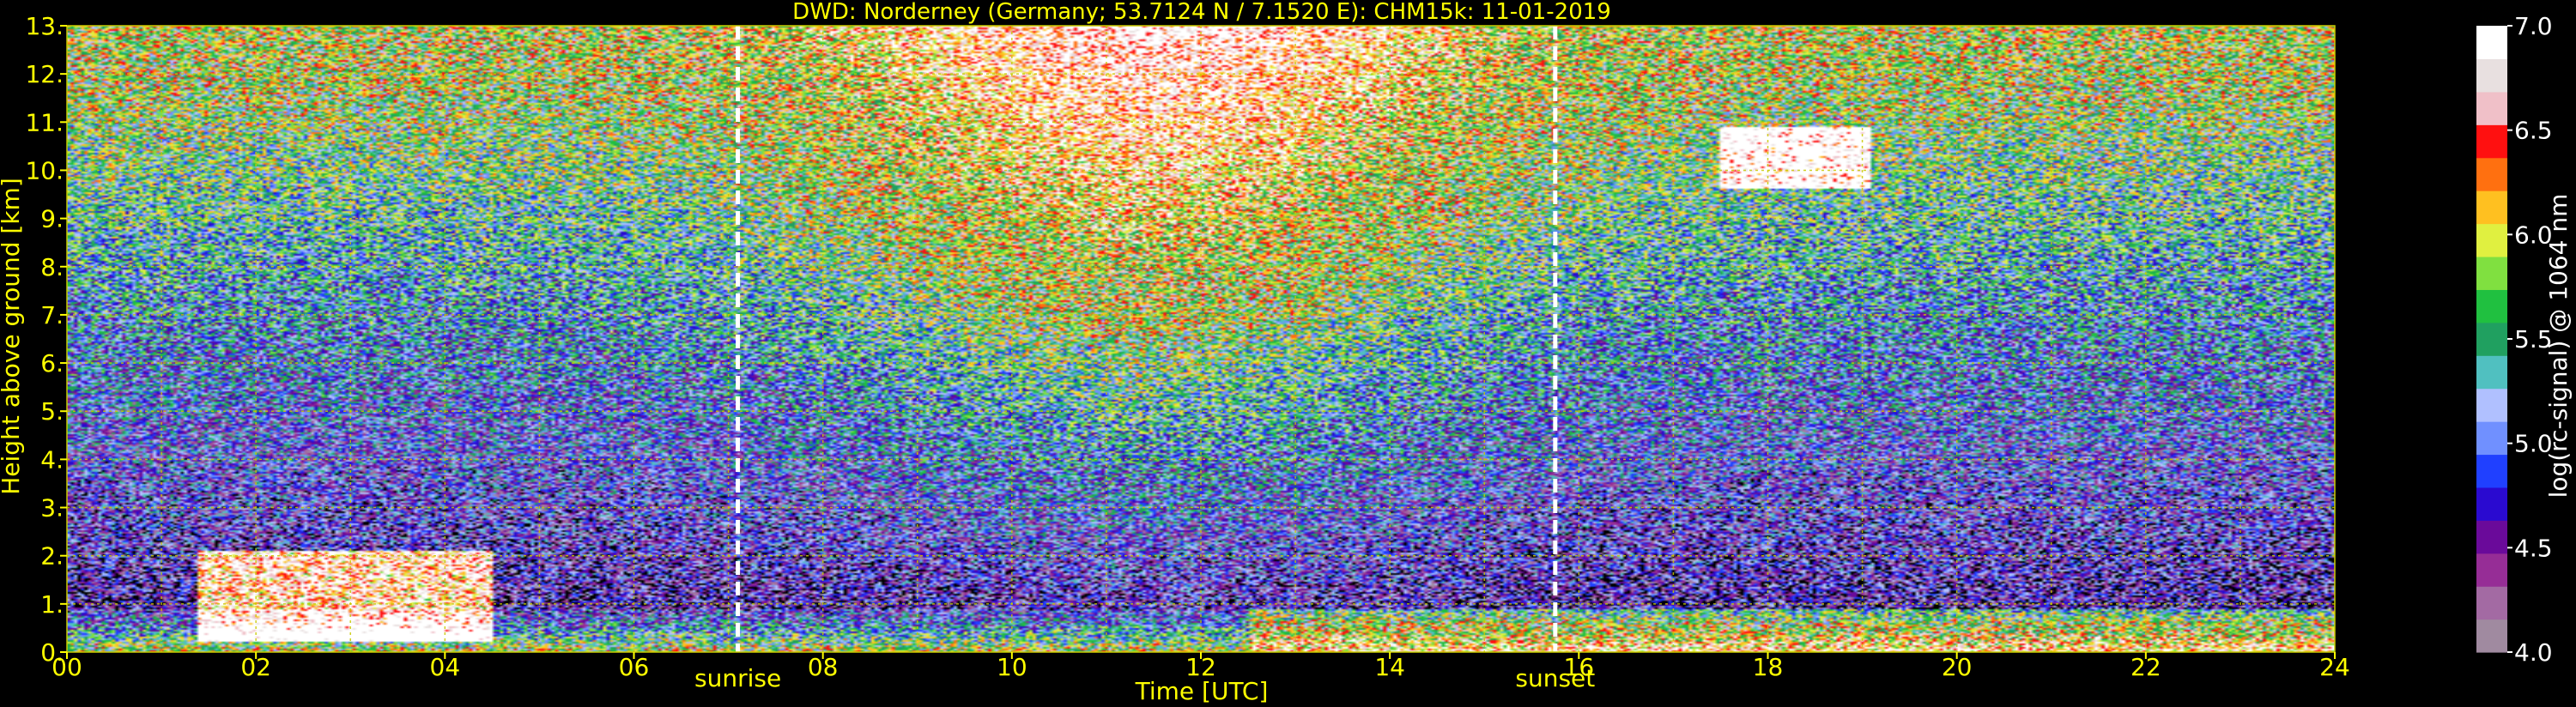 This screenshot has width=2576, height=707. I want to click on x-tick-label: 04, so click(445, 667).